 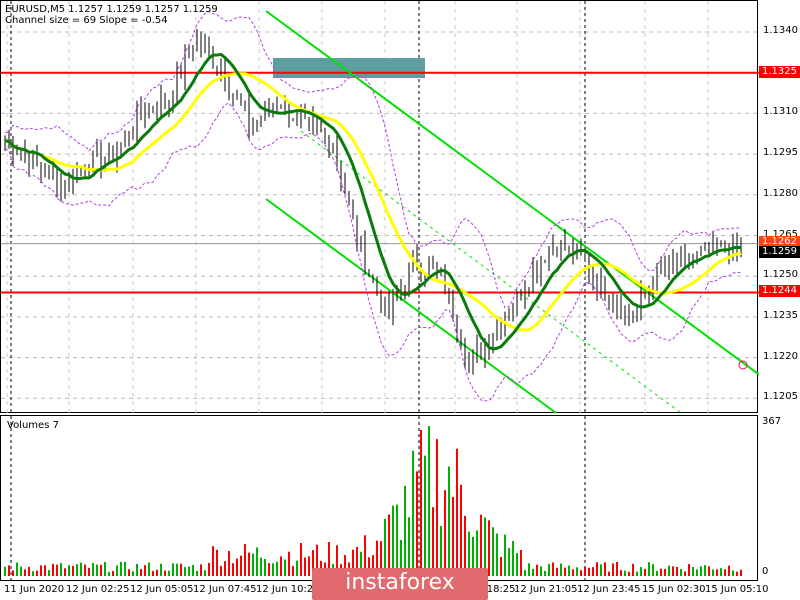 I want to click on price-tick: 1.1235, so click(x=780, y=315).